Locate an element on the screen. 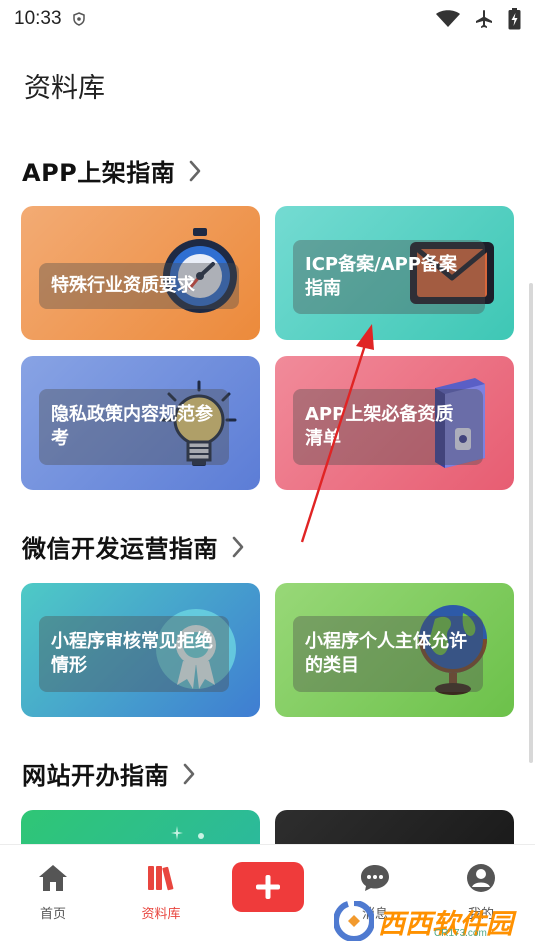 The height and width of the screenshot is (951, 535). plus-icon is located at coordinates (268, 887).